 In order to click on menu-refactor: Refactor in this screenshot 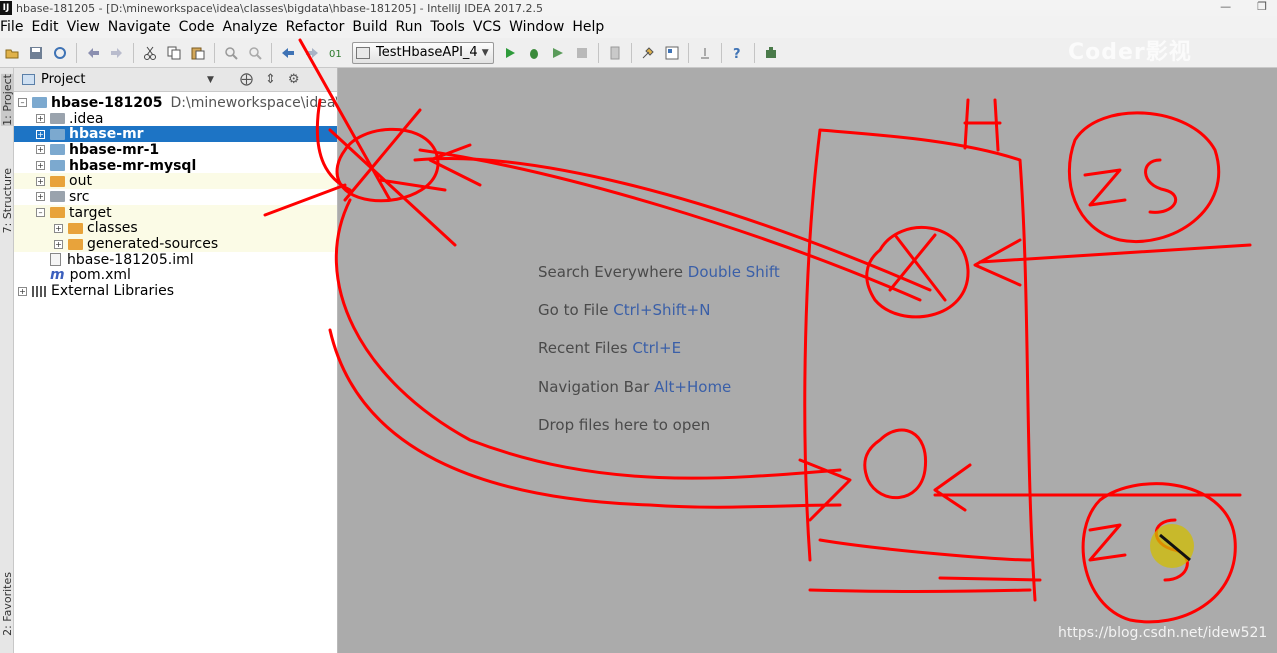, I will do `click(315, 27)`.